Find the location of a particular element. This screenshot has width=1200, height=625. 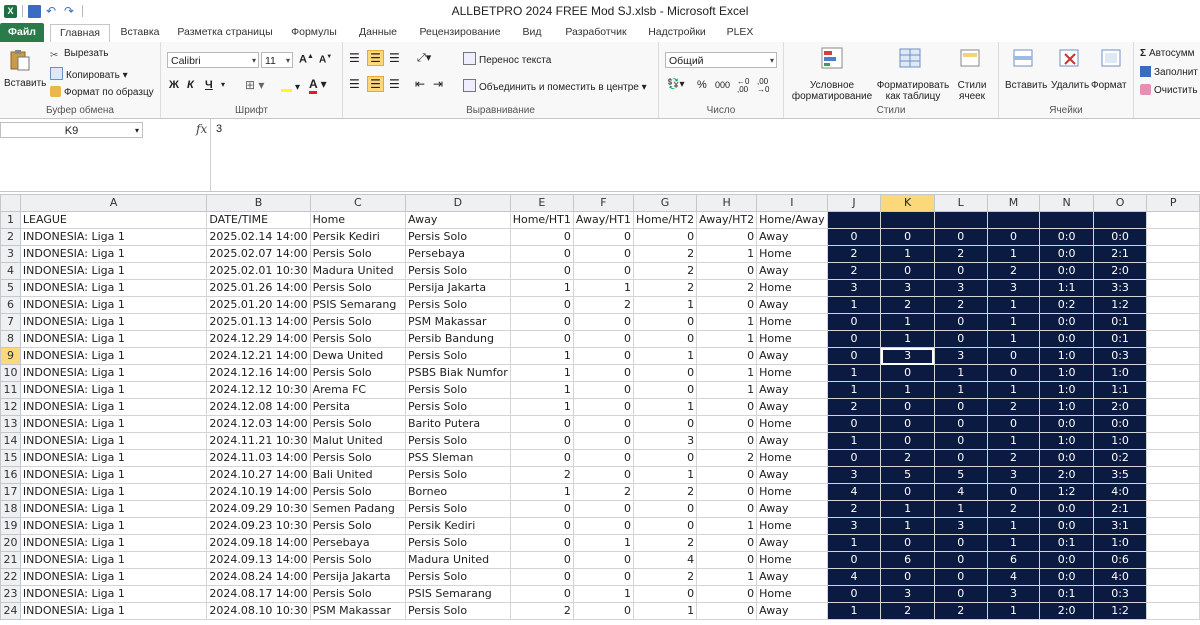

cell: 3:5 is located at coordinates (1120, 475).